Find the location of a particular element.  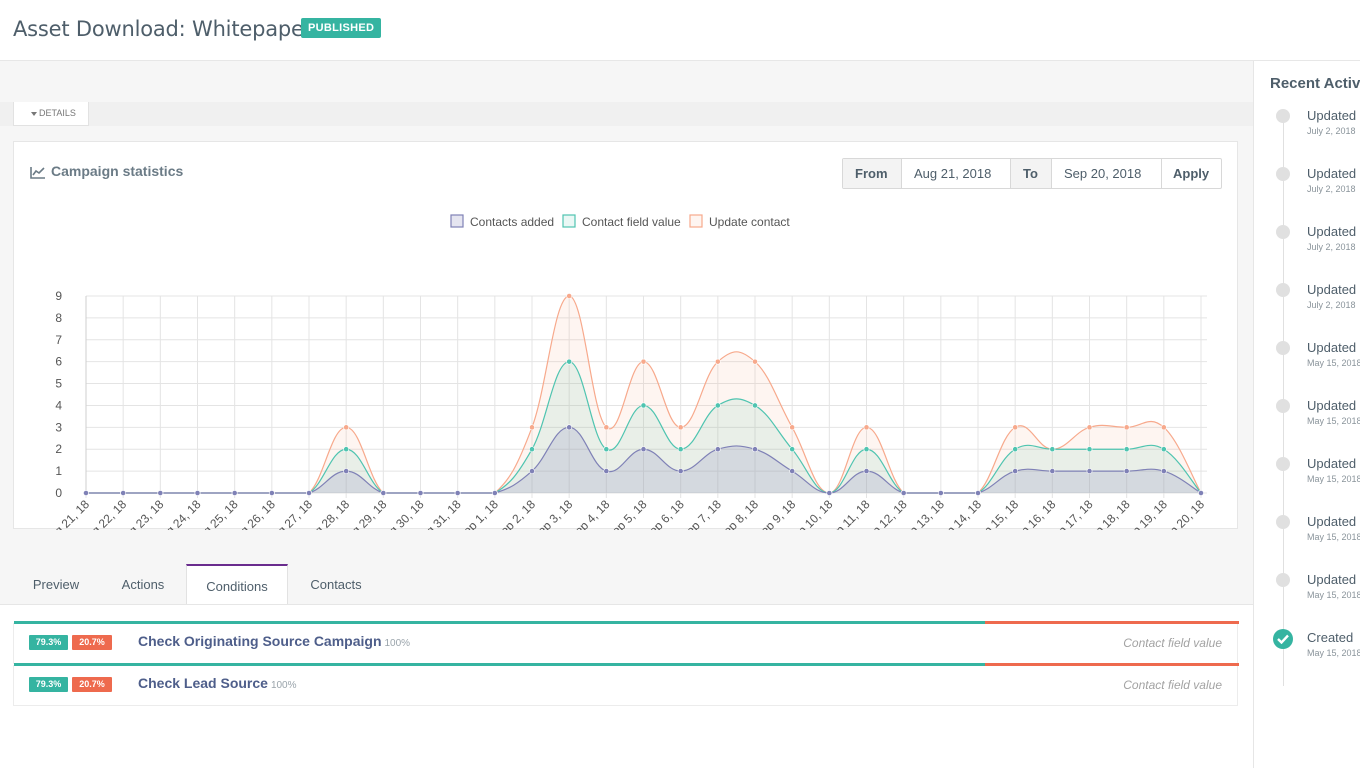

x-tick-label: Sep 5, 18 is located at coordinates (626, 513).